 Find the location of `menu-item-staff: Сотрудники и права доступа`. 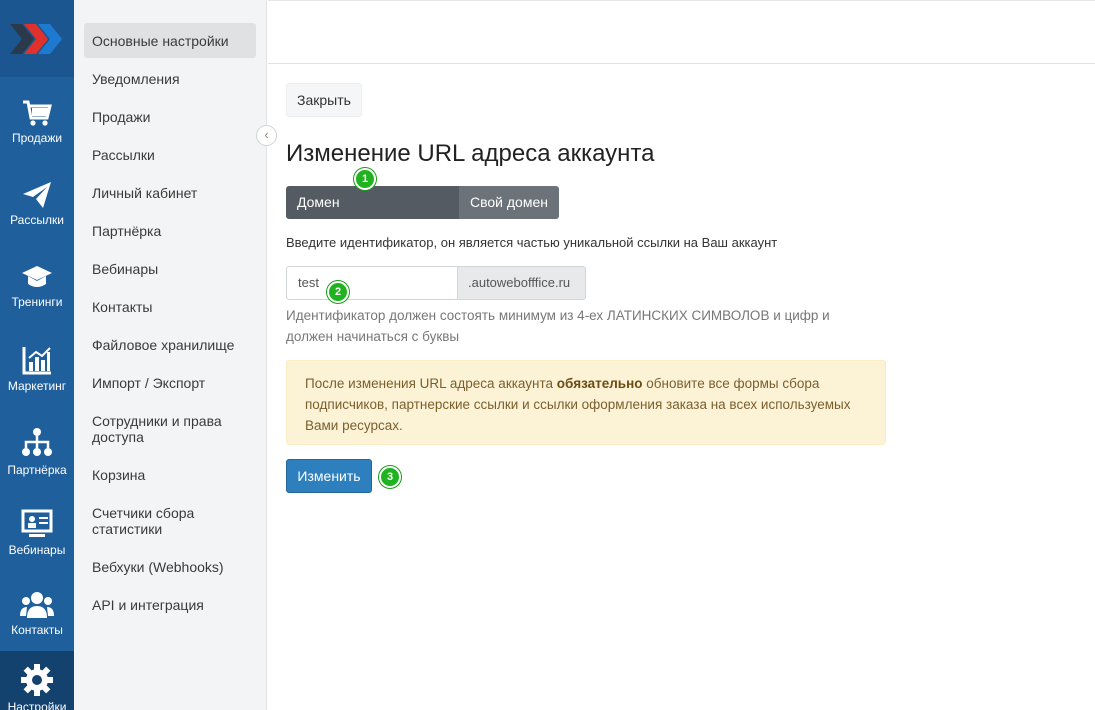

menu-item-staff: Сотрудники и права доступа is located at coordinates (170, 429).